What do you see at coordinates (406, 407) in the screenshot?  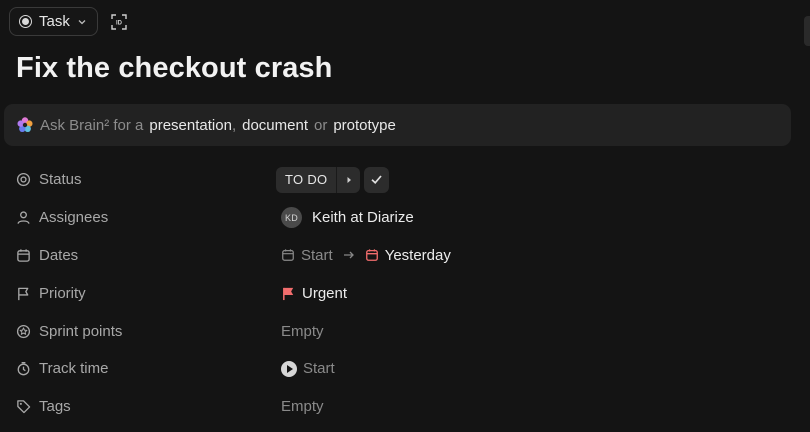 I see `field-row-tags: Tags Empty` at bounding box center [406, 407].